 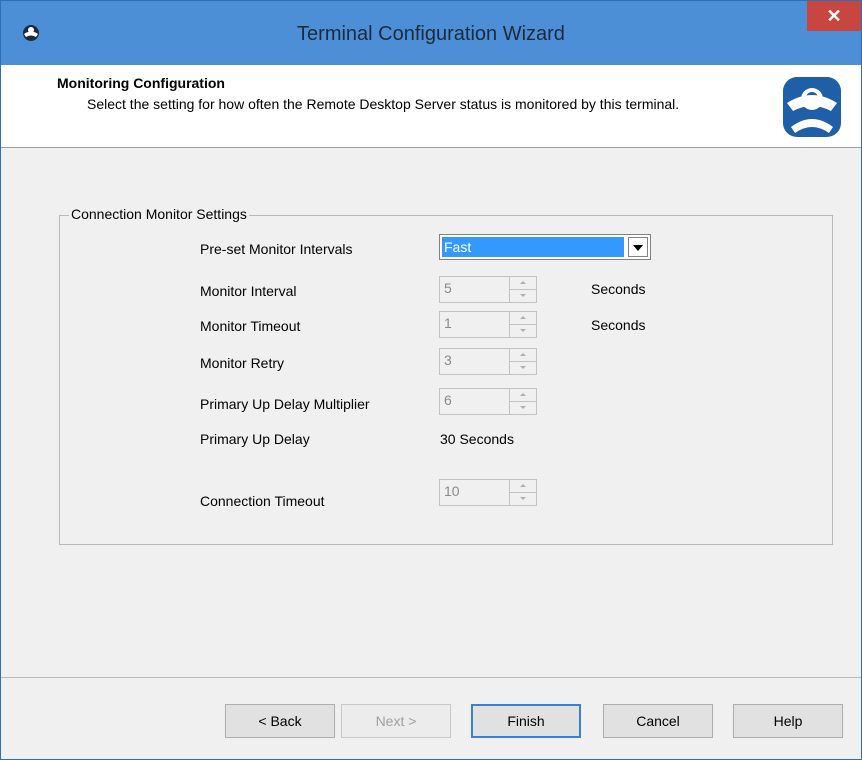 I want to click on primary-up-delay-multiplier-value: 6, so click(x=448, y=400).